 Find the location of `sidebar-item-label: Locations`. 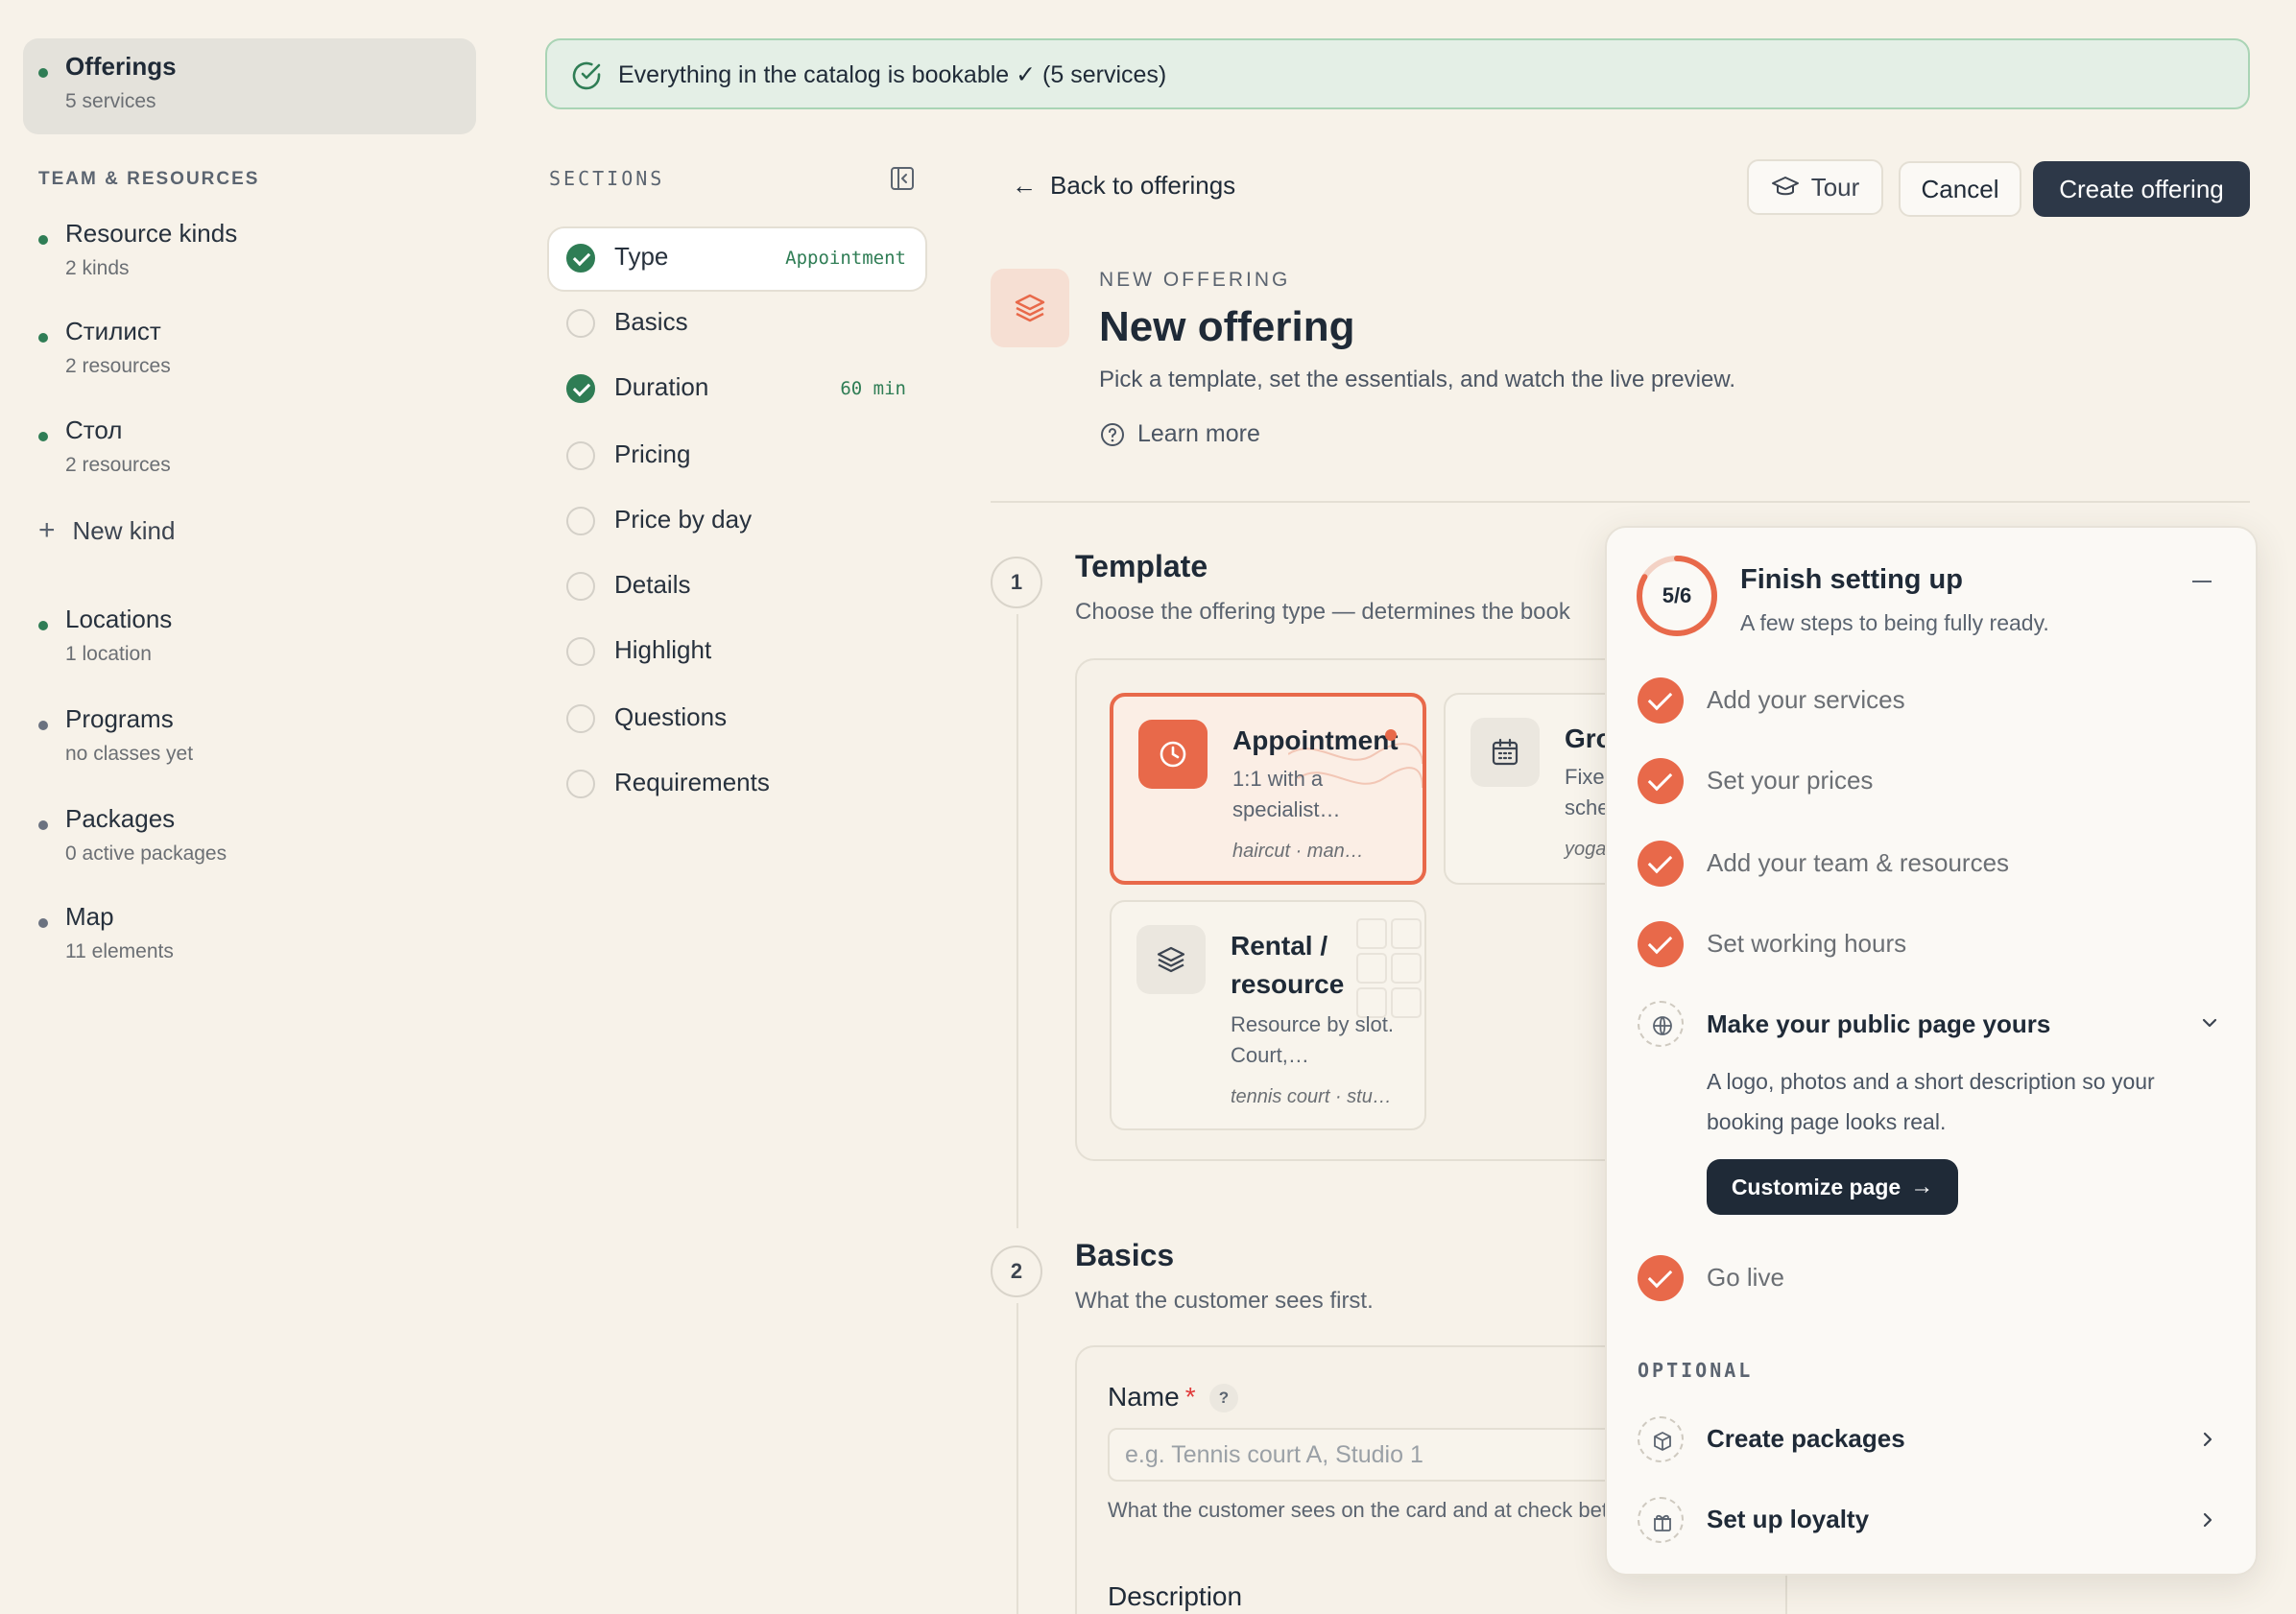

sidebar-item-label: Locations is located at coordinates (119, 619).